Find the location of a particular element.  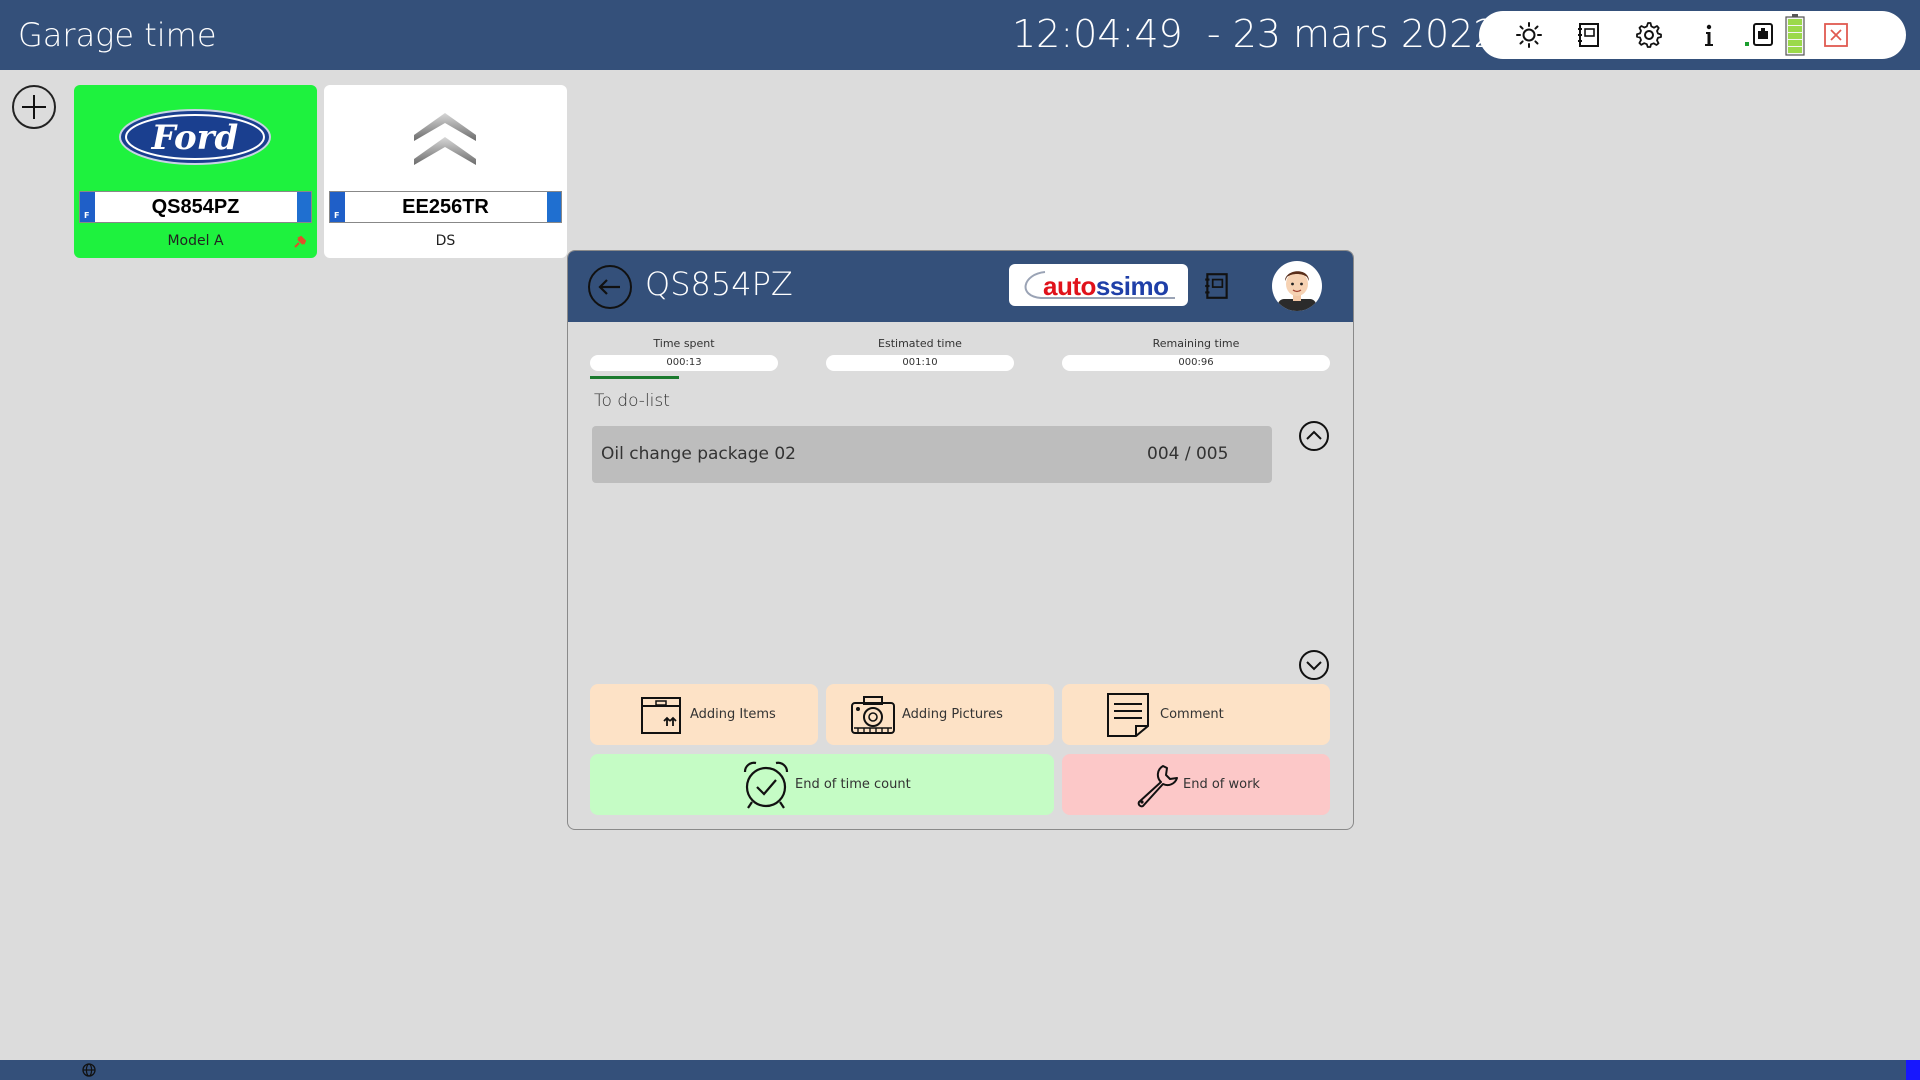

citroen-logo is located at coordinates (445, 139).